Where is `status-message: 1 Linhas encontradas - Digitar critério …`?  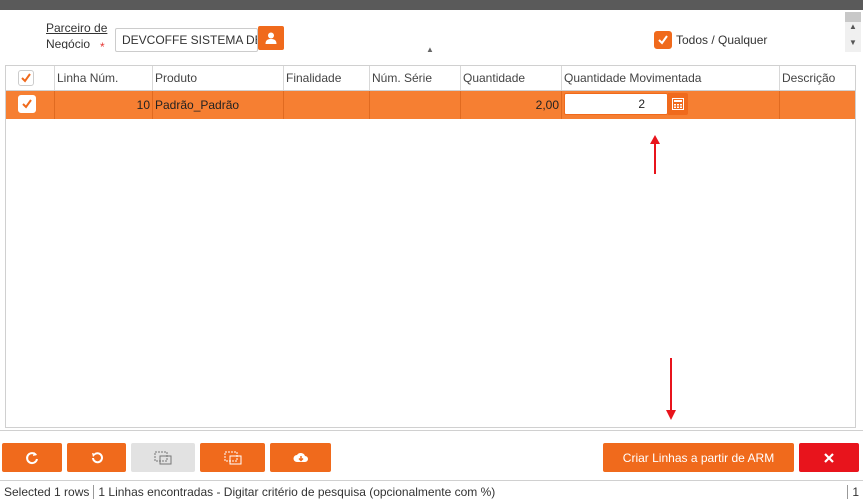 status-message: 1 Linhas encontradas - Digitar critério … is located at coordinates (297, 491).